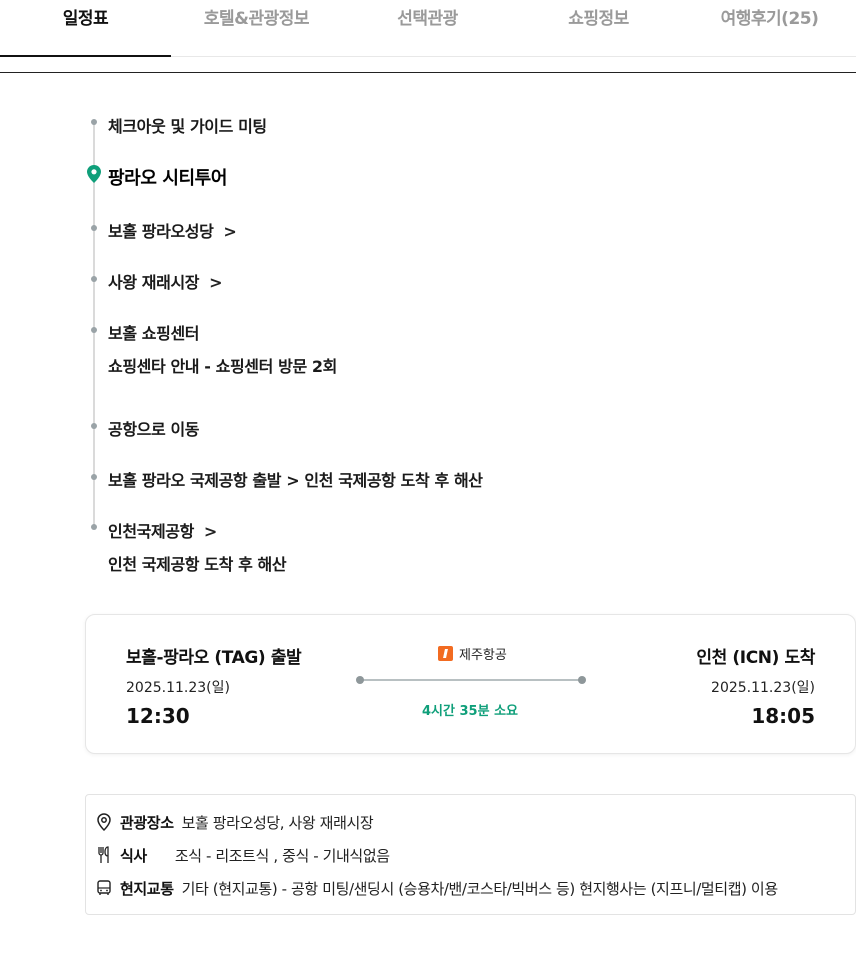 The image size is (856, 955). I want to click on arrival-time: 18:05, so click(783, 716).